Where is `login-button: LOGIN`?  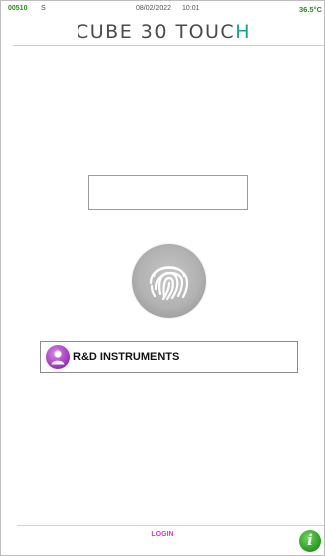
login-button: LOGIN is located at coordinates (162, 534).